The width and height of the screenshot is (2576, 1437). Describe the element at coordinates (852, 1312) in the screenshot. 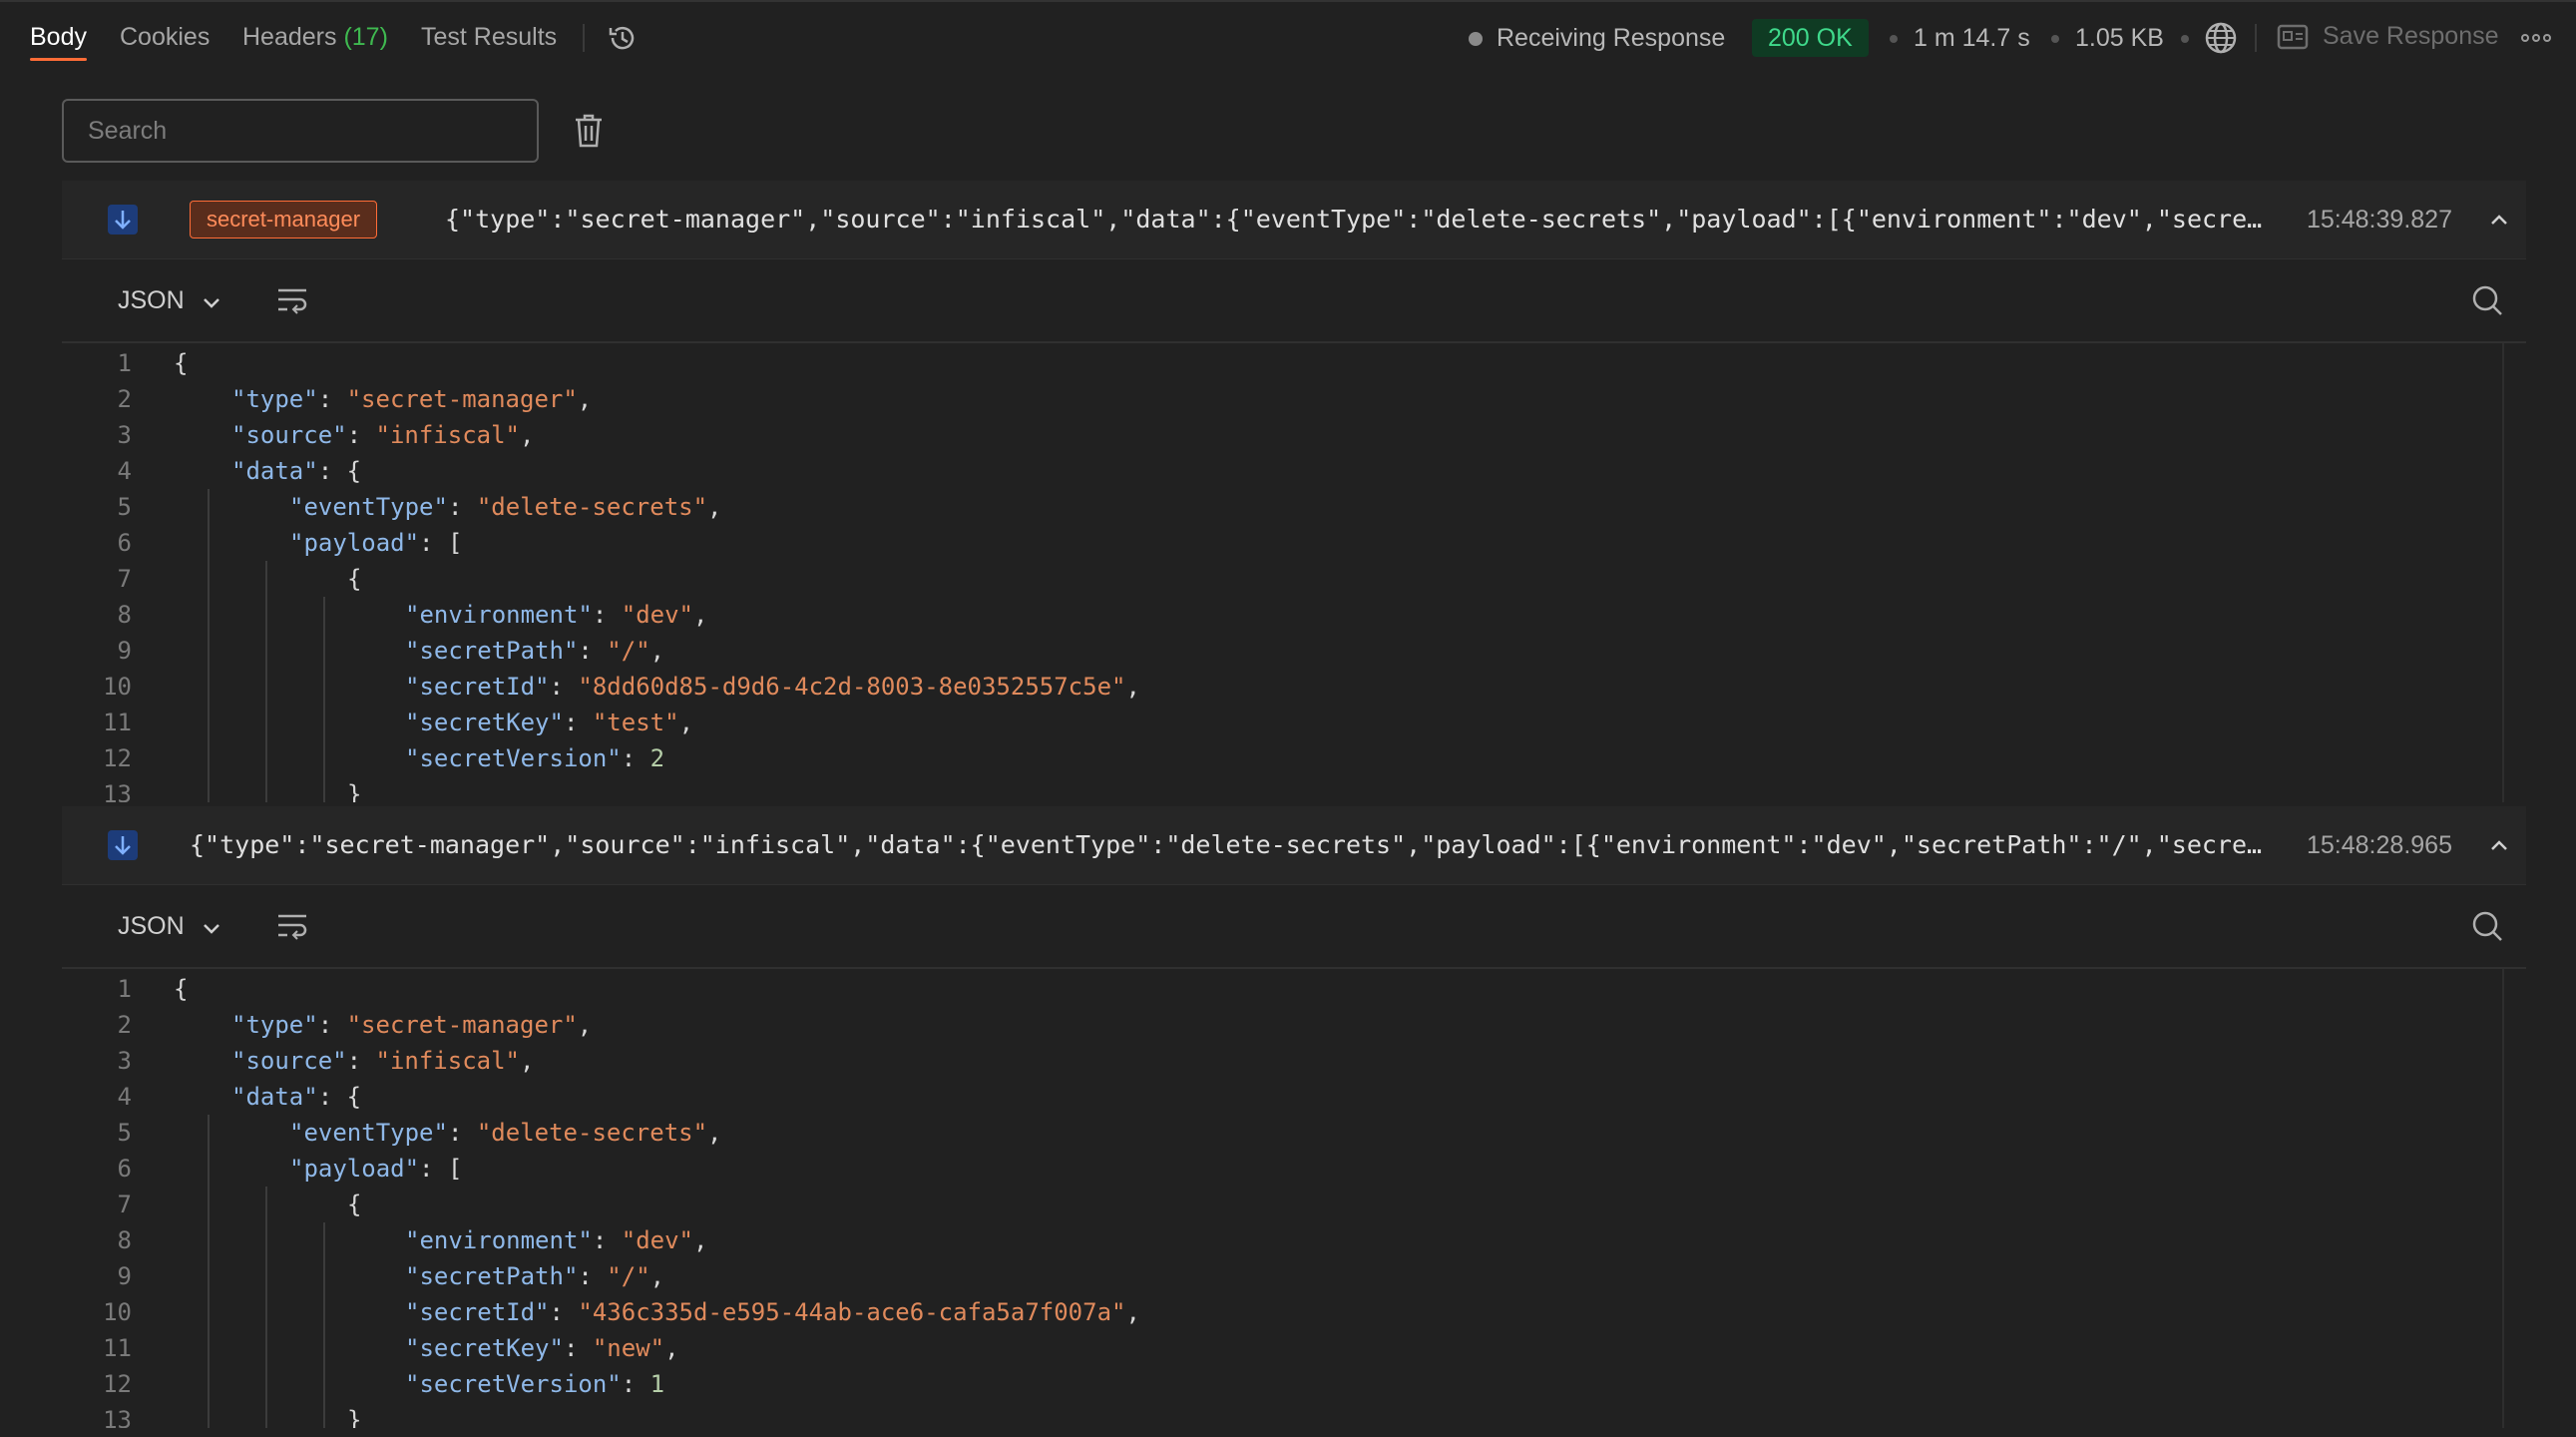

I see `json-string: "436c335d-e595-44ab-ace6-cafa5a7f007a"` at that location.